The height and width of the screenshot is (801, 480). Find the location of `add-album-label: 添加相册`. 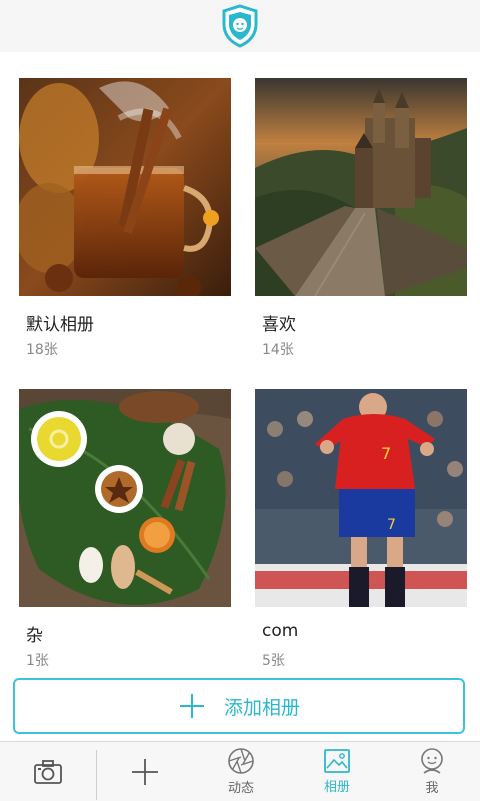

add-album-label: 添加相册 is located at coordinates (261, 707).